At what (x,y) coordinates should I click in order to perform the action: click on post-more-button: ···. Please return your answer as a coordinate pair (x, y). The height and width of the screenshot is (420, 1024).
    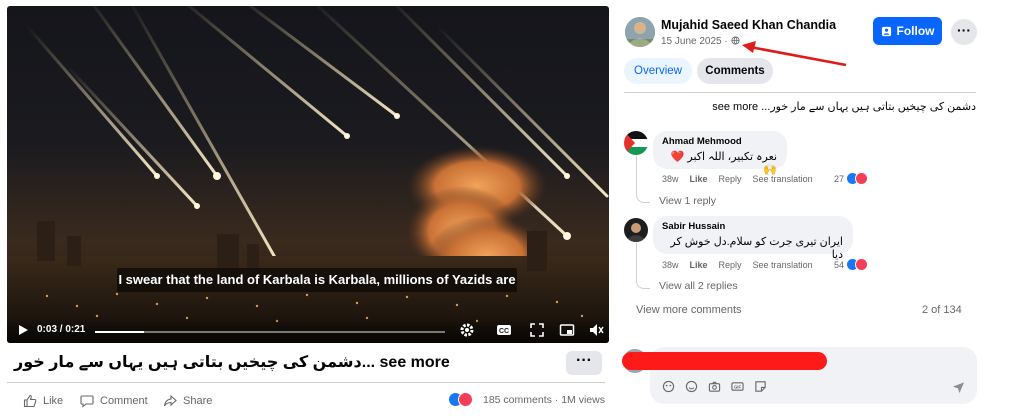
    Looking at the image, I should click on (584, 363).